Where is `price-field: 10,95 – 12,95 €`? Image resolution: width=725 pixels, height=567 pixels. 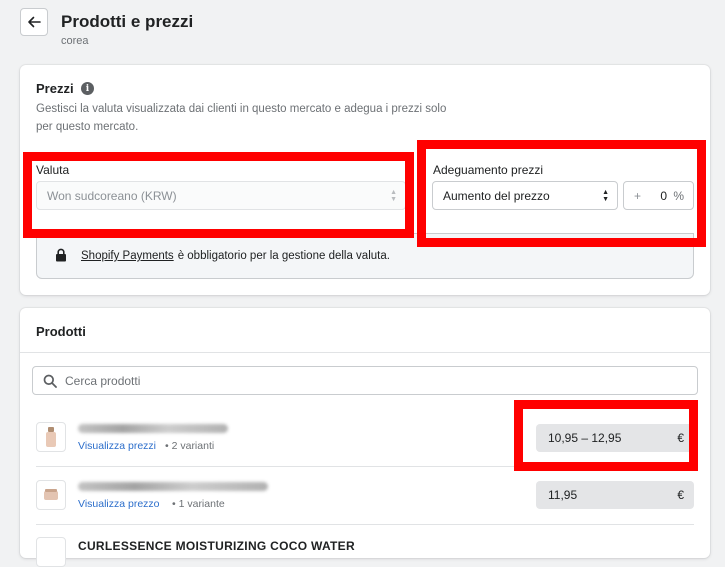
price-field: 10,95 – 12,95 € is located at coordinates (615, 438).